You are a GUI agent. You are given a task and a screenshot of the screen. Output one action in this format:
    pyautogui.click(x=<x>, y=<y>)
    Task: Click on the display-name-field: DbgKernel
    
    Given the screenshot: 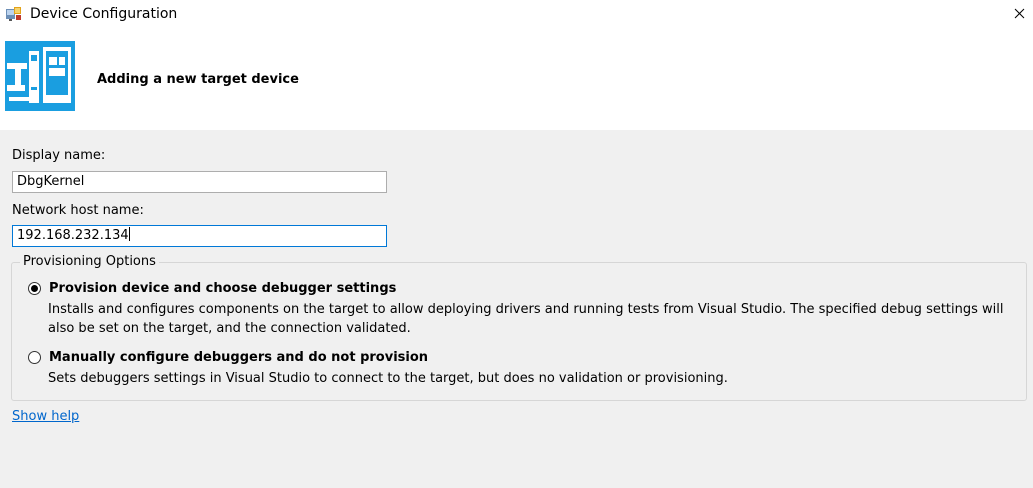 What is the action you would take?
    pyautogui.click(x=199, y=182)
    